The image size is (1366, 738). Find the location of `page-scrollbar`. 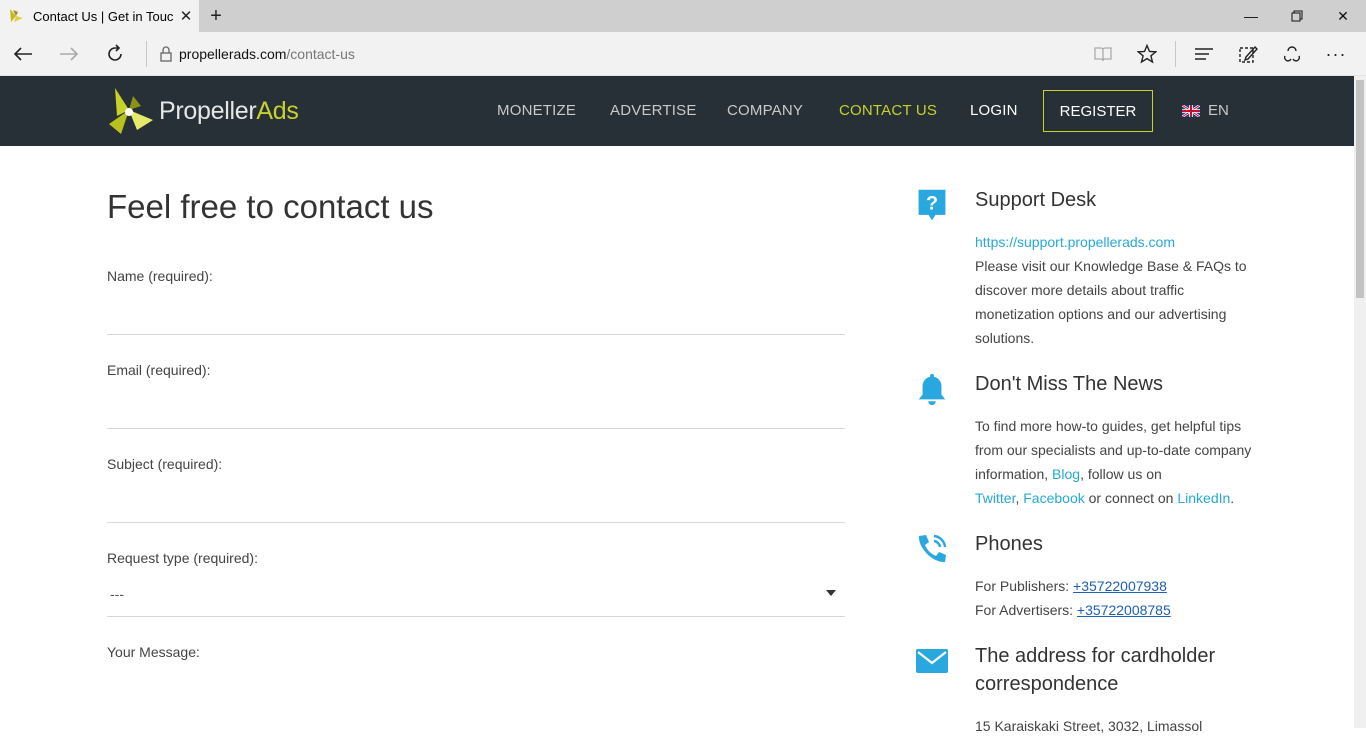

page-scrollbar is located at coordinates (1360, 402).